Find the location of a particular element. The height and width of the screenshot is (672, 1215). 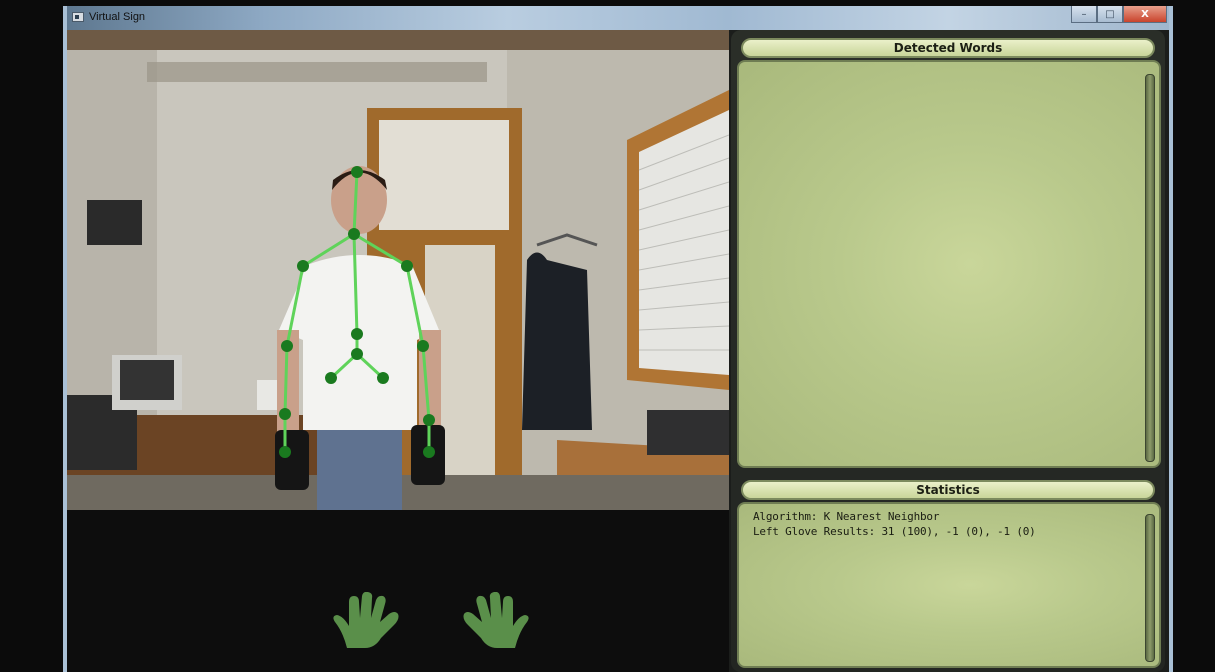

window-title: Virtual Sign is located at coordinates (117, 17).